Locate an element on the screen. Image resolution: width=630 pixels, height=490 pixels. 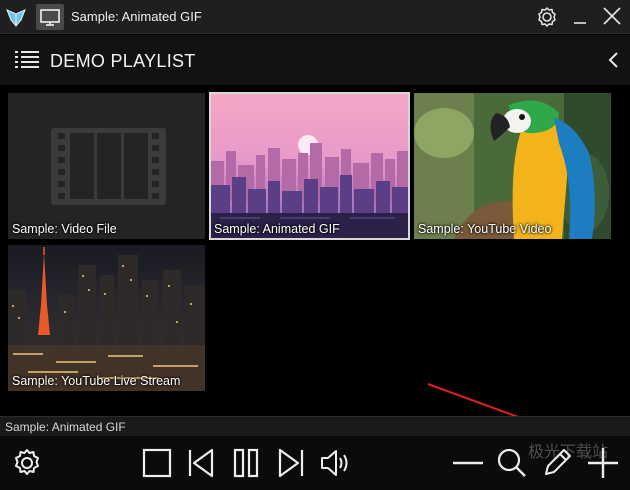
pause-icon is located at coordinates (246, 463).